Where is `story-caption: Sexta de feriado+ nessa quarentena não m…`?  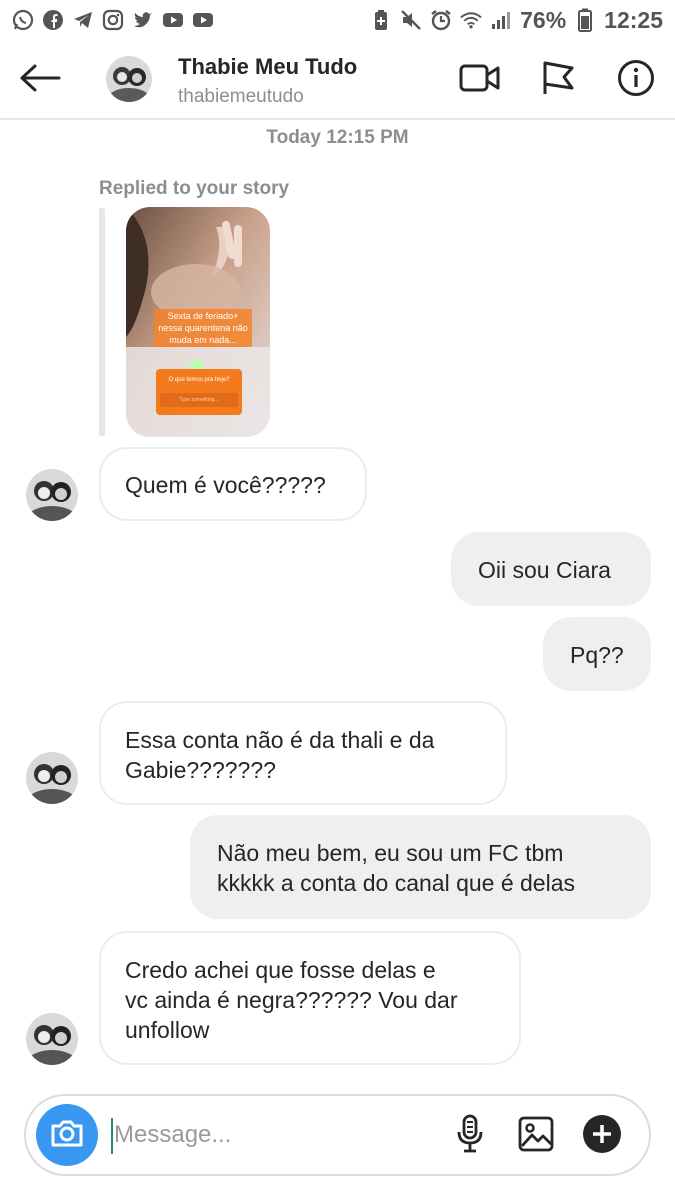 story-caption: Sexta de feriado+ nessa quarentena não m… is located at coordinates (203, 328).